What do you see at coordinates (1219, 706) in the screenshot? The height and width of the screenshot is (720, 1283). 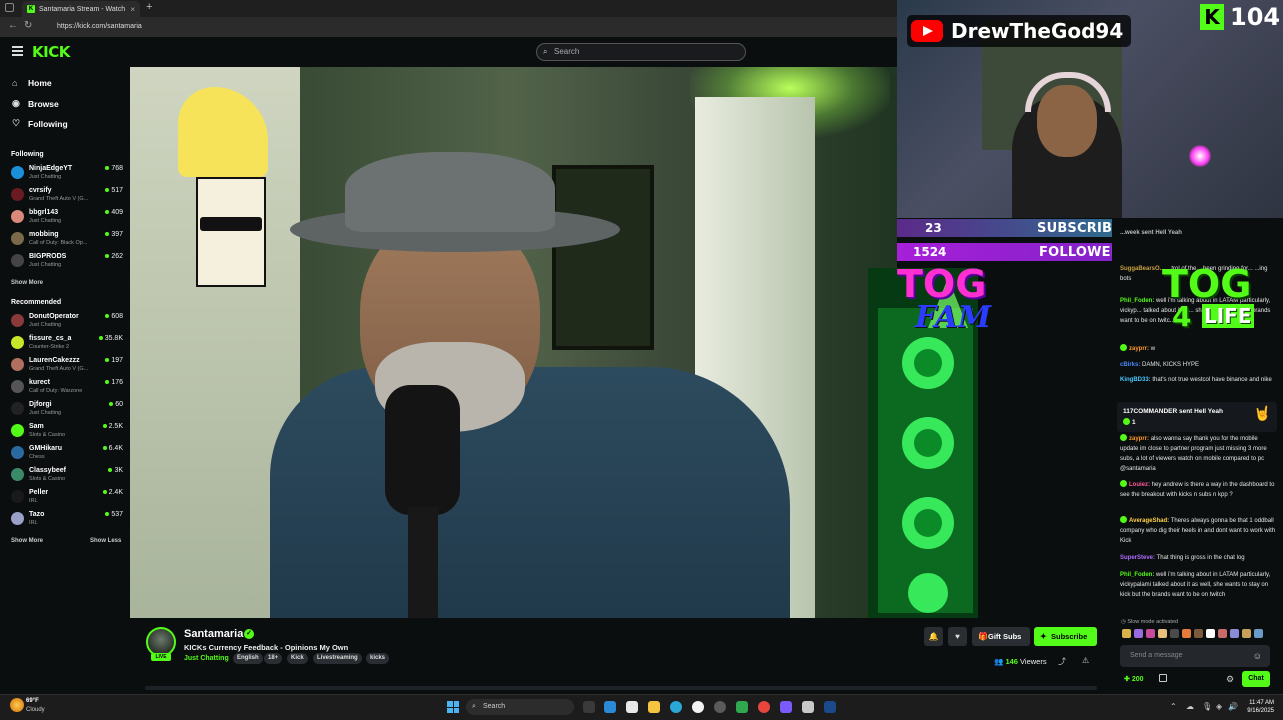 I see `tray-wifi-icon: ◈` at bounding box center [1219, 706].